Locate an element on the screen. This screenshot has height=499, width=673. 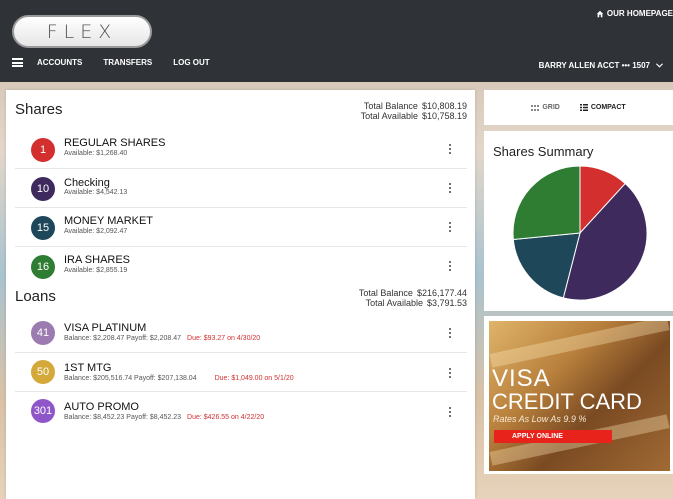
shares-total-available-label: Total Available is located at coordinates (389, 116).